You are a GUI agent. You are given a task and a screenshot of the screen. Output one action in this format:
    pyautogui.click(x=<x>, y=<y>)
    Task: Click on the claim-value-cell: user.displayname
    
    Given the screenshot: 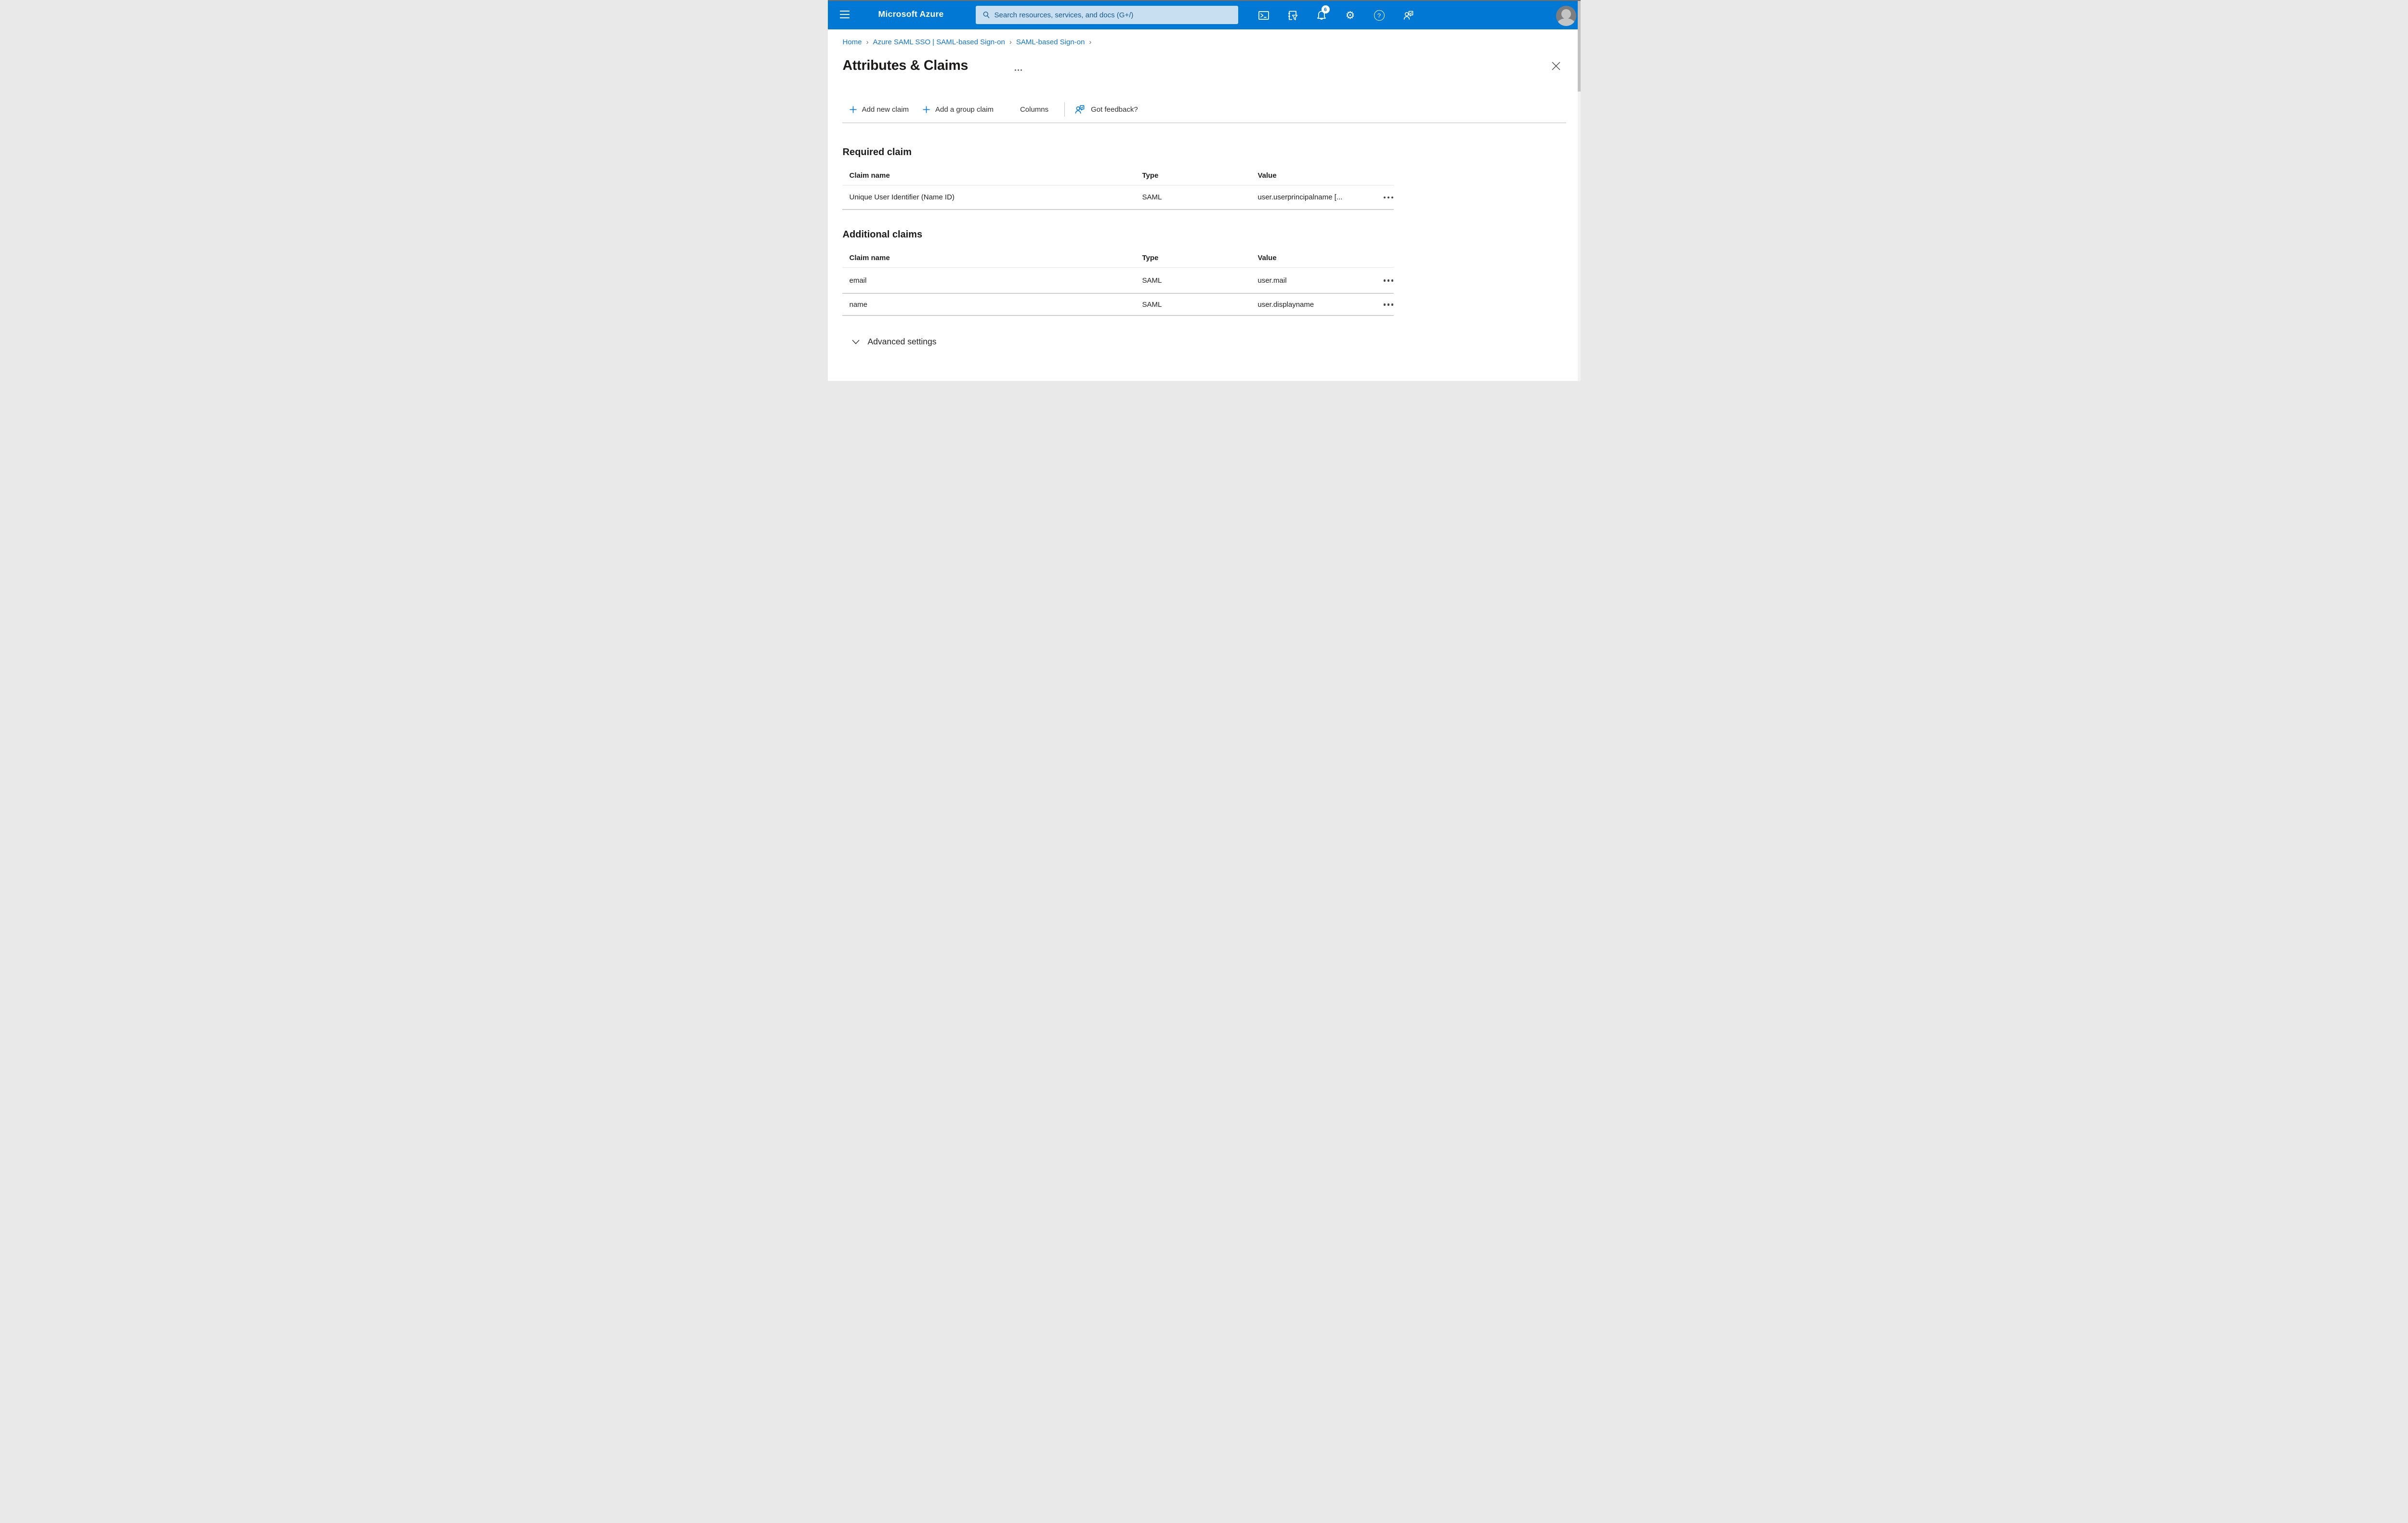 What is the action you would take?
    pyautogui.click(x=1285, y=304)
    